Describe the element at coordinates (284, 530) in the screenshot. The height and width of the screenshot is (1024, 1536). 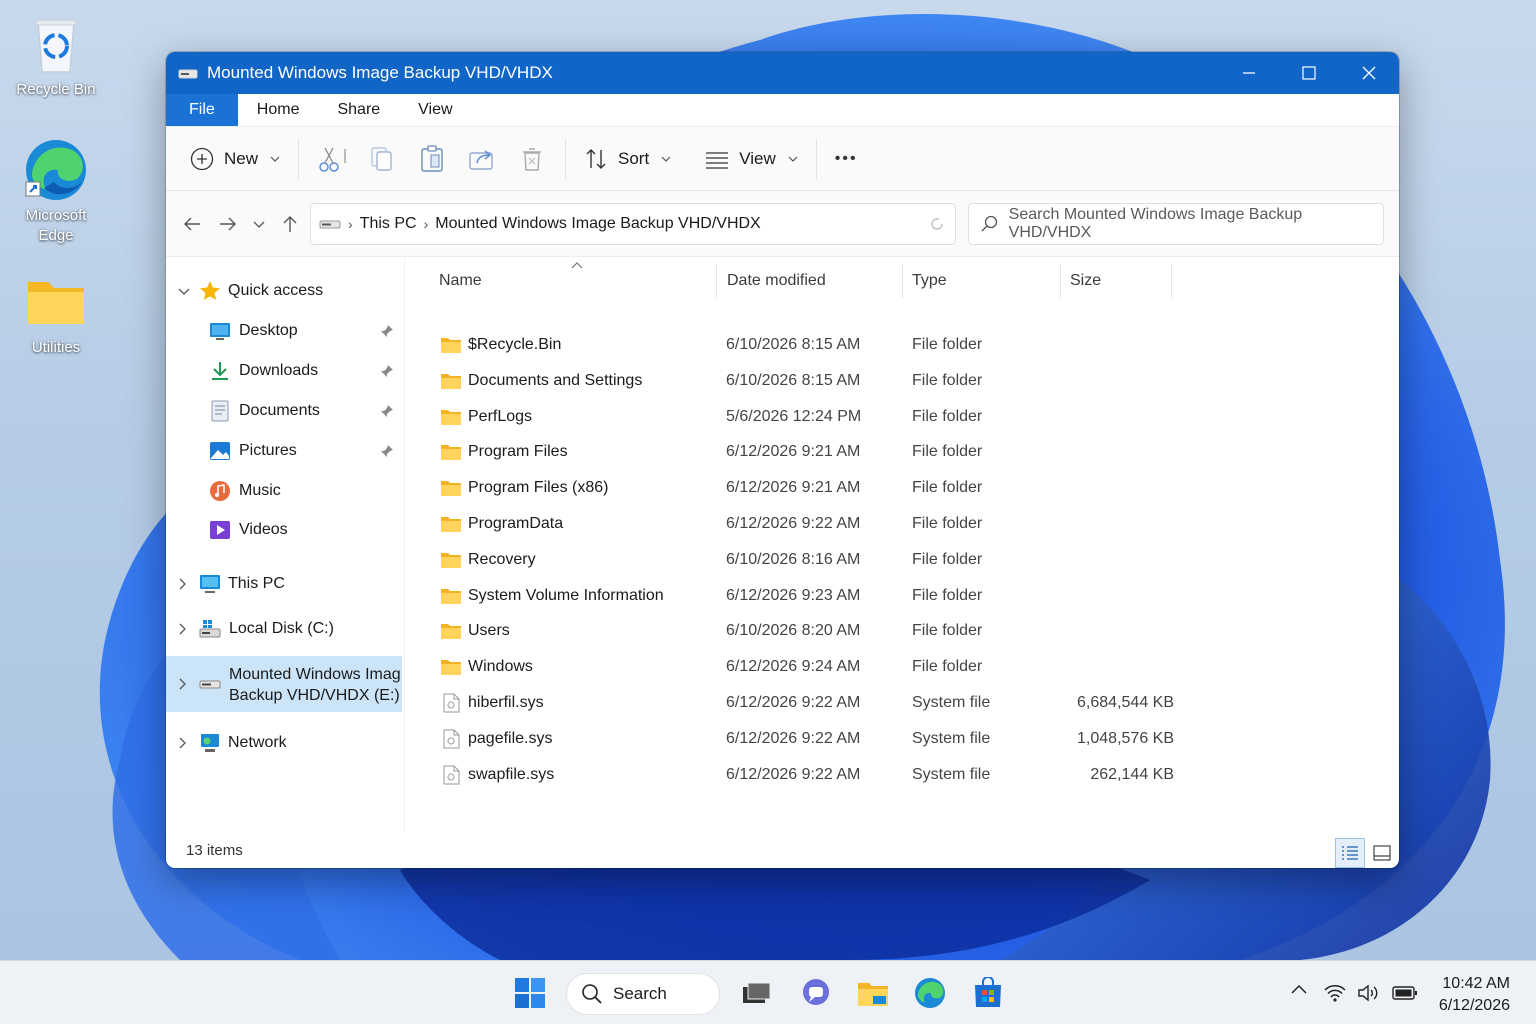
I see `sidebar-item-videos: Videos` at that location.